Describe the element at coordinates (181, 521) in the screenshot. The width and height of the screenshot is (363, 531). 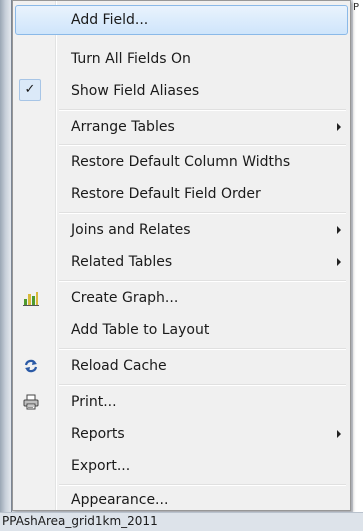
I see `layer-name-status: PPAshArea_grid1km_2011` at that location.